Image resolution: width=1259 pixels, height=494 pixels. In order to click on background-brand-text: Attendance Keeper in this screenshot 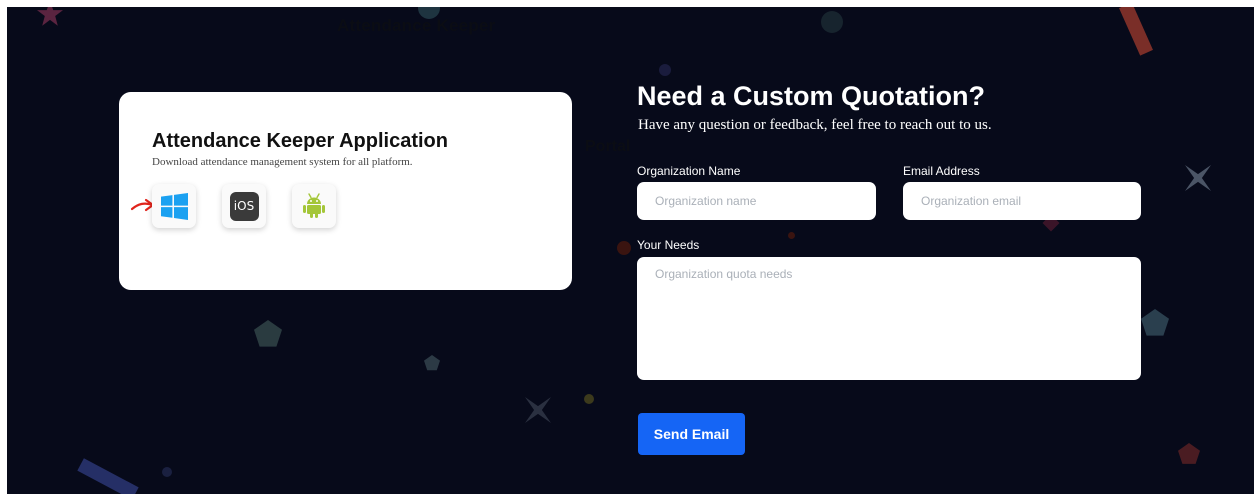, I will do `click(416, 25)`.